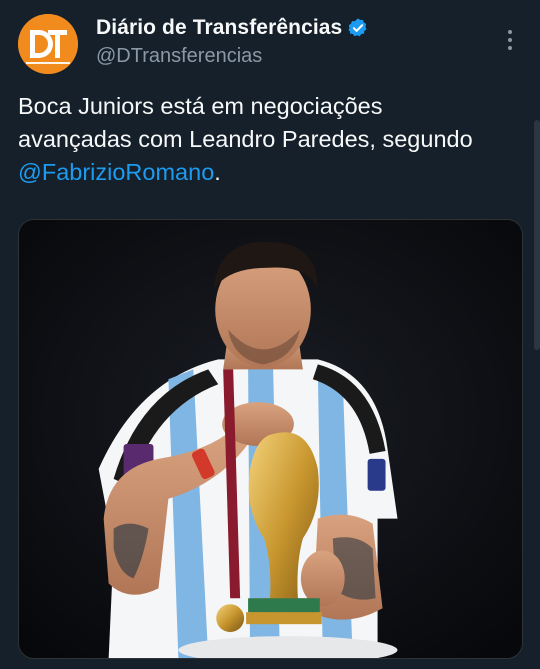  Describe the element at coordinates (537, 235) in the screenshot. I see `scrollbar` at that location.